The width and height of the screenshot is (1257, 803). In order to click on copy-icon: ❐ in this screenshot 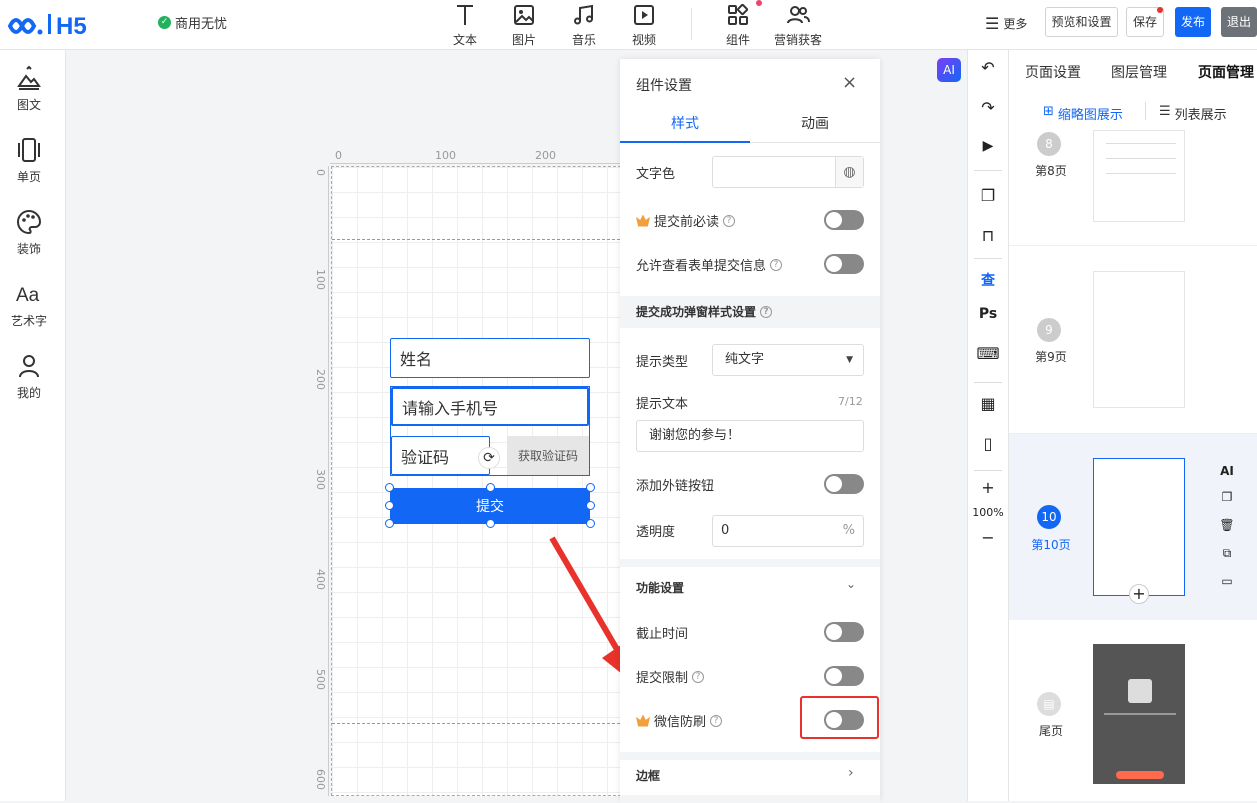, I will do `click(988, 195)`.